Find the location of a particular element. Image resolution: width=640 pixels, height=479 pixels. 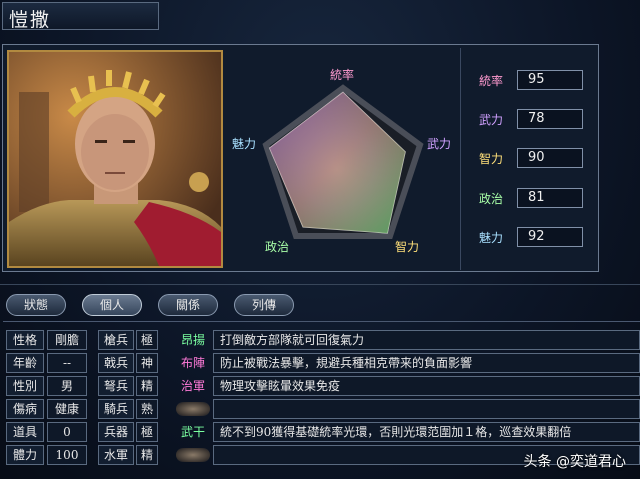

troop-label: 兵器 is located at coordinates (116, 432).